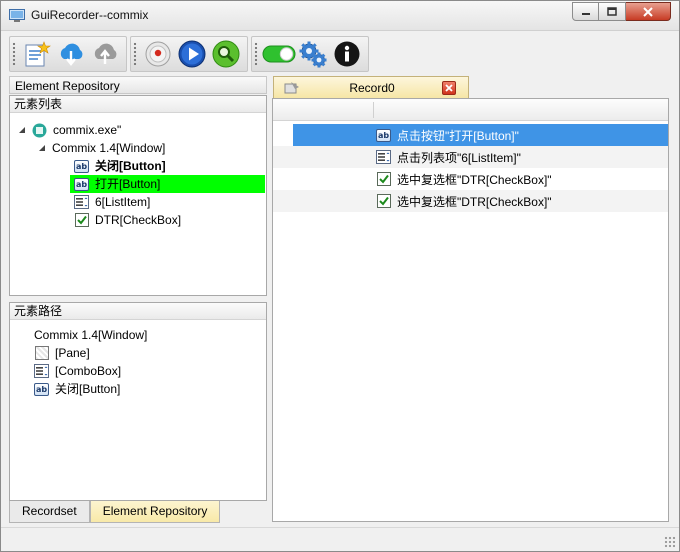  I want to click on path-item-button: ab 关闭[Button], so click(77, 389).